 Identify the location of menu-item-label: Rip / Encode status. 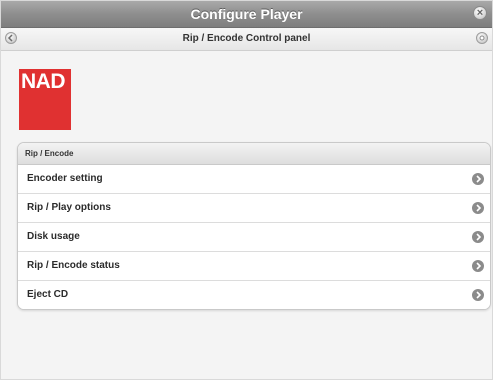
(73, 265).